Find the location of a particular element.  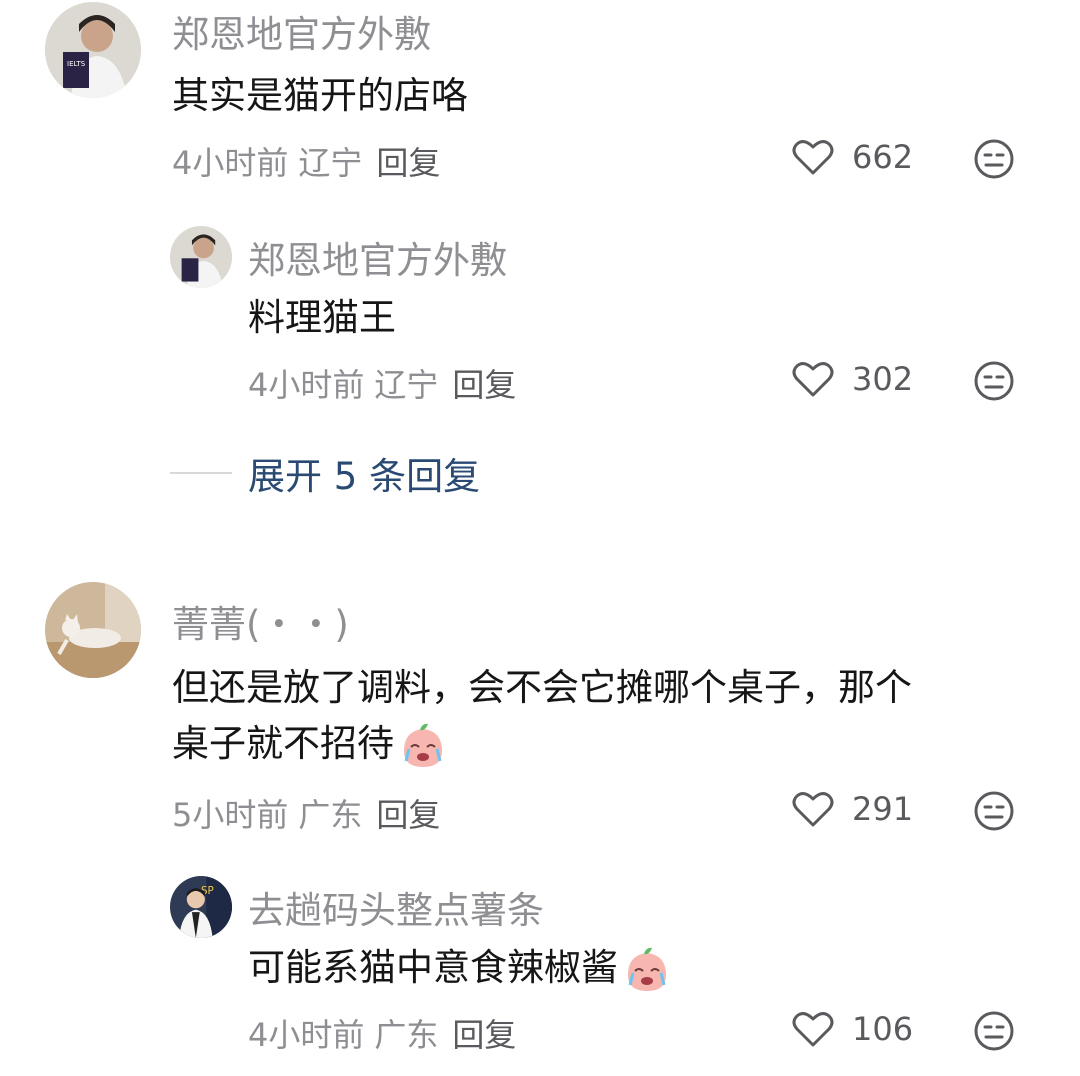

expand-replies-button: 展开 5 条回复 is located at coordinates (325, 473).